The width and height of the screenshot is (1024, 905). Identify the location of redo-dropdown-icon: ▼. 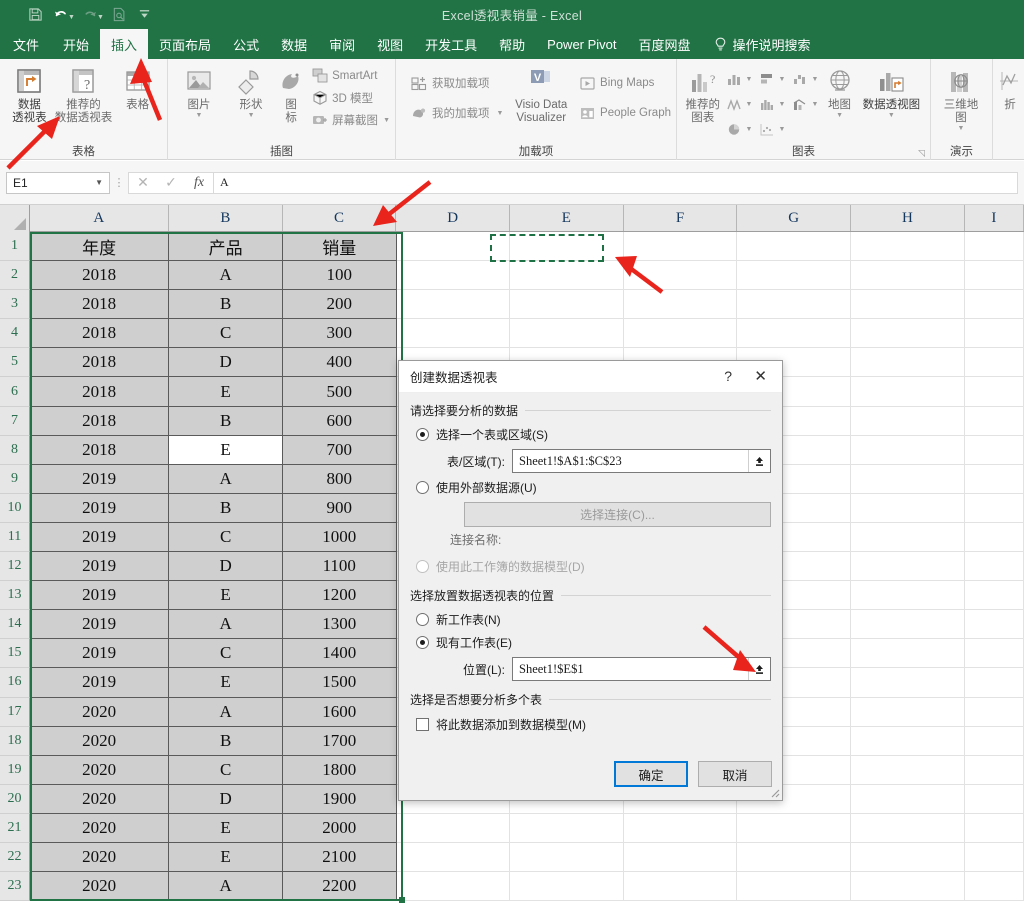
(100, 15).